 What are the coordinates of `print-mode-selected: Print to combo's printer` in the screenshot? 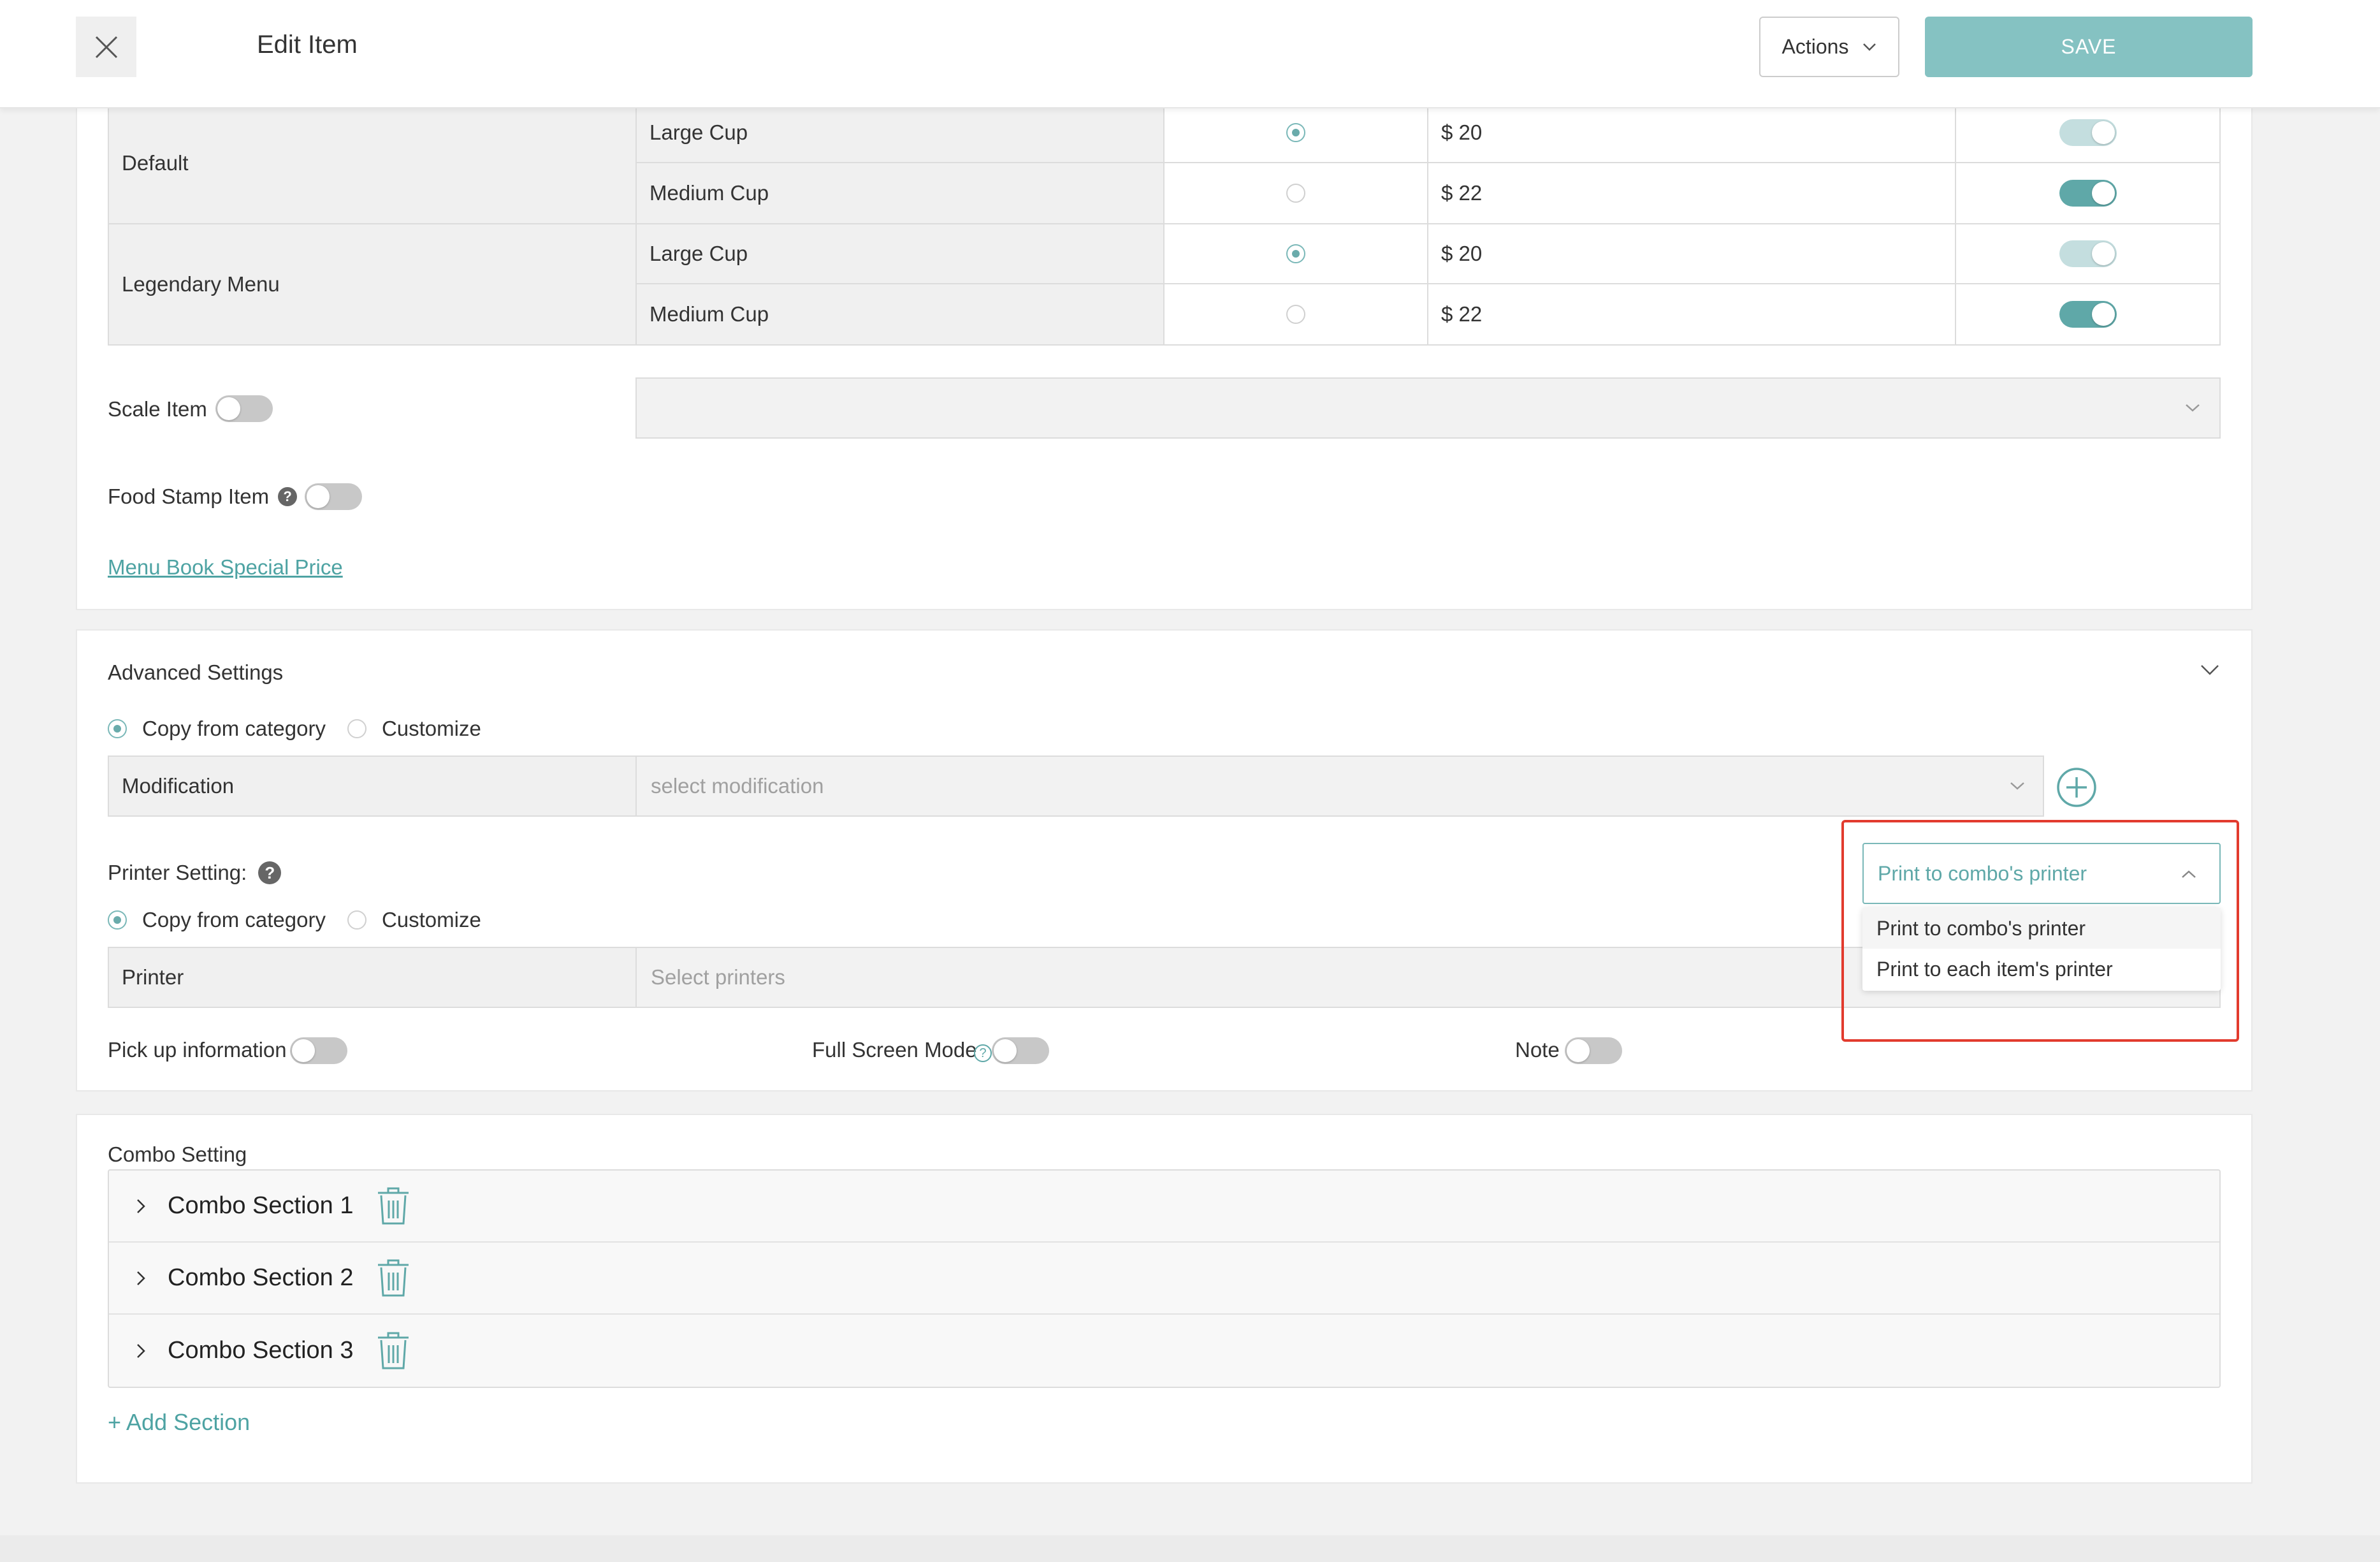 It's located at (1982, 873).